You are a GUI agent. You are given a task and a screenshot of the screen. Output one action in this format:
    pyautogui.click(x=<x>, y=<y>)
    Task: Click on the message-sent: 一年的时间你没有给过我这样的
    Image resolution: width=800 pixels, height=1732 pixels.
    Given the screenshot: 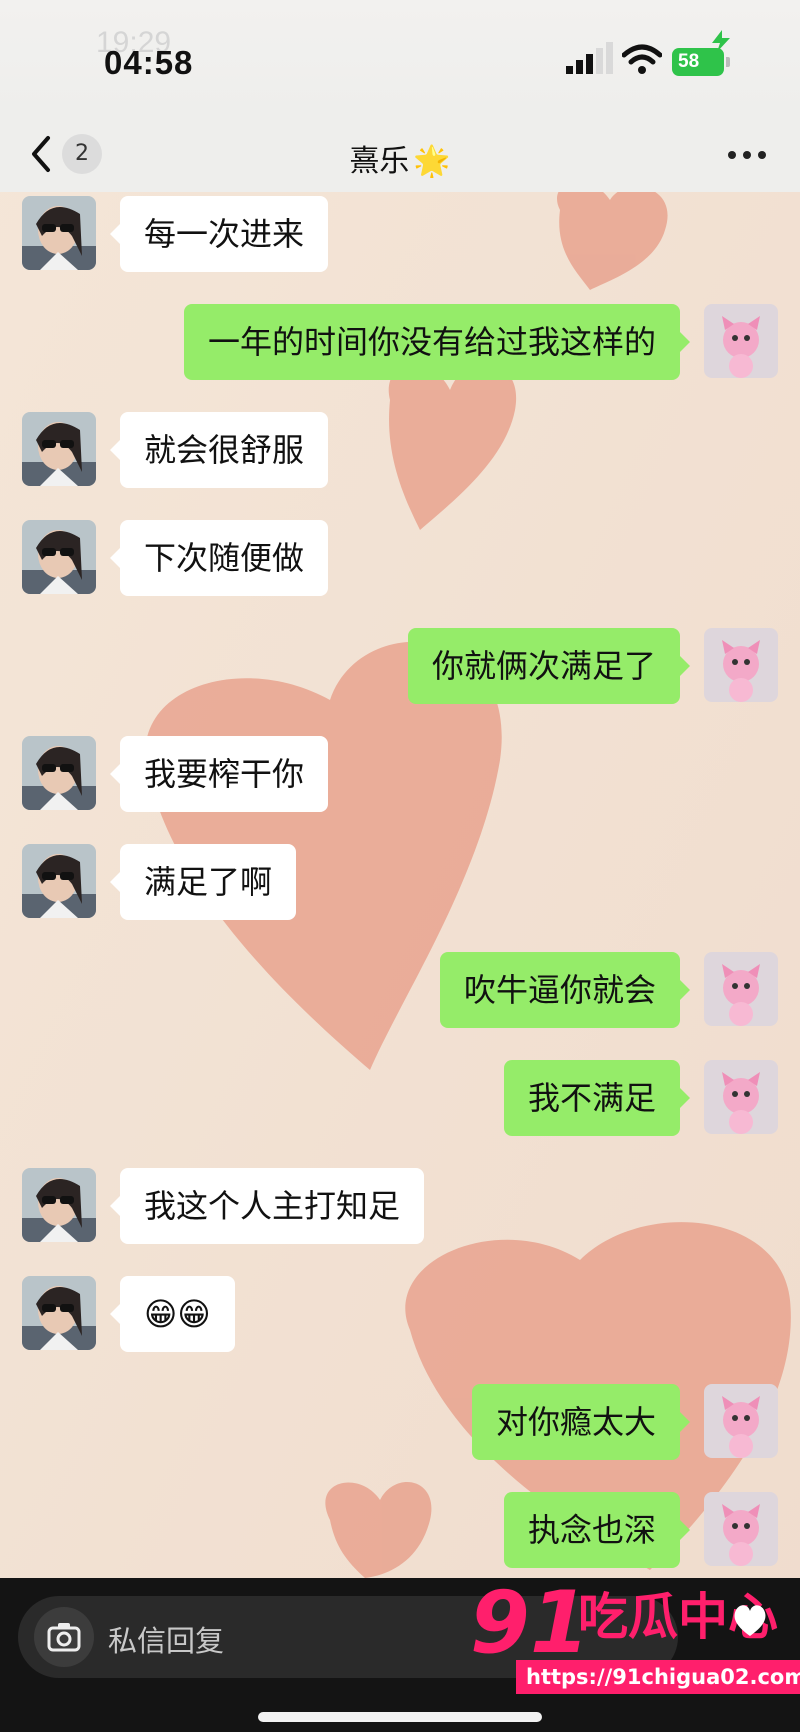 What is the action you would take?
    pyautogui.click(x=400, y=341)
    